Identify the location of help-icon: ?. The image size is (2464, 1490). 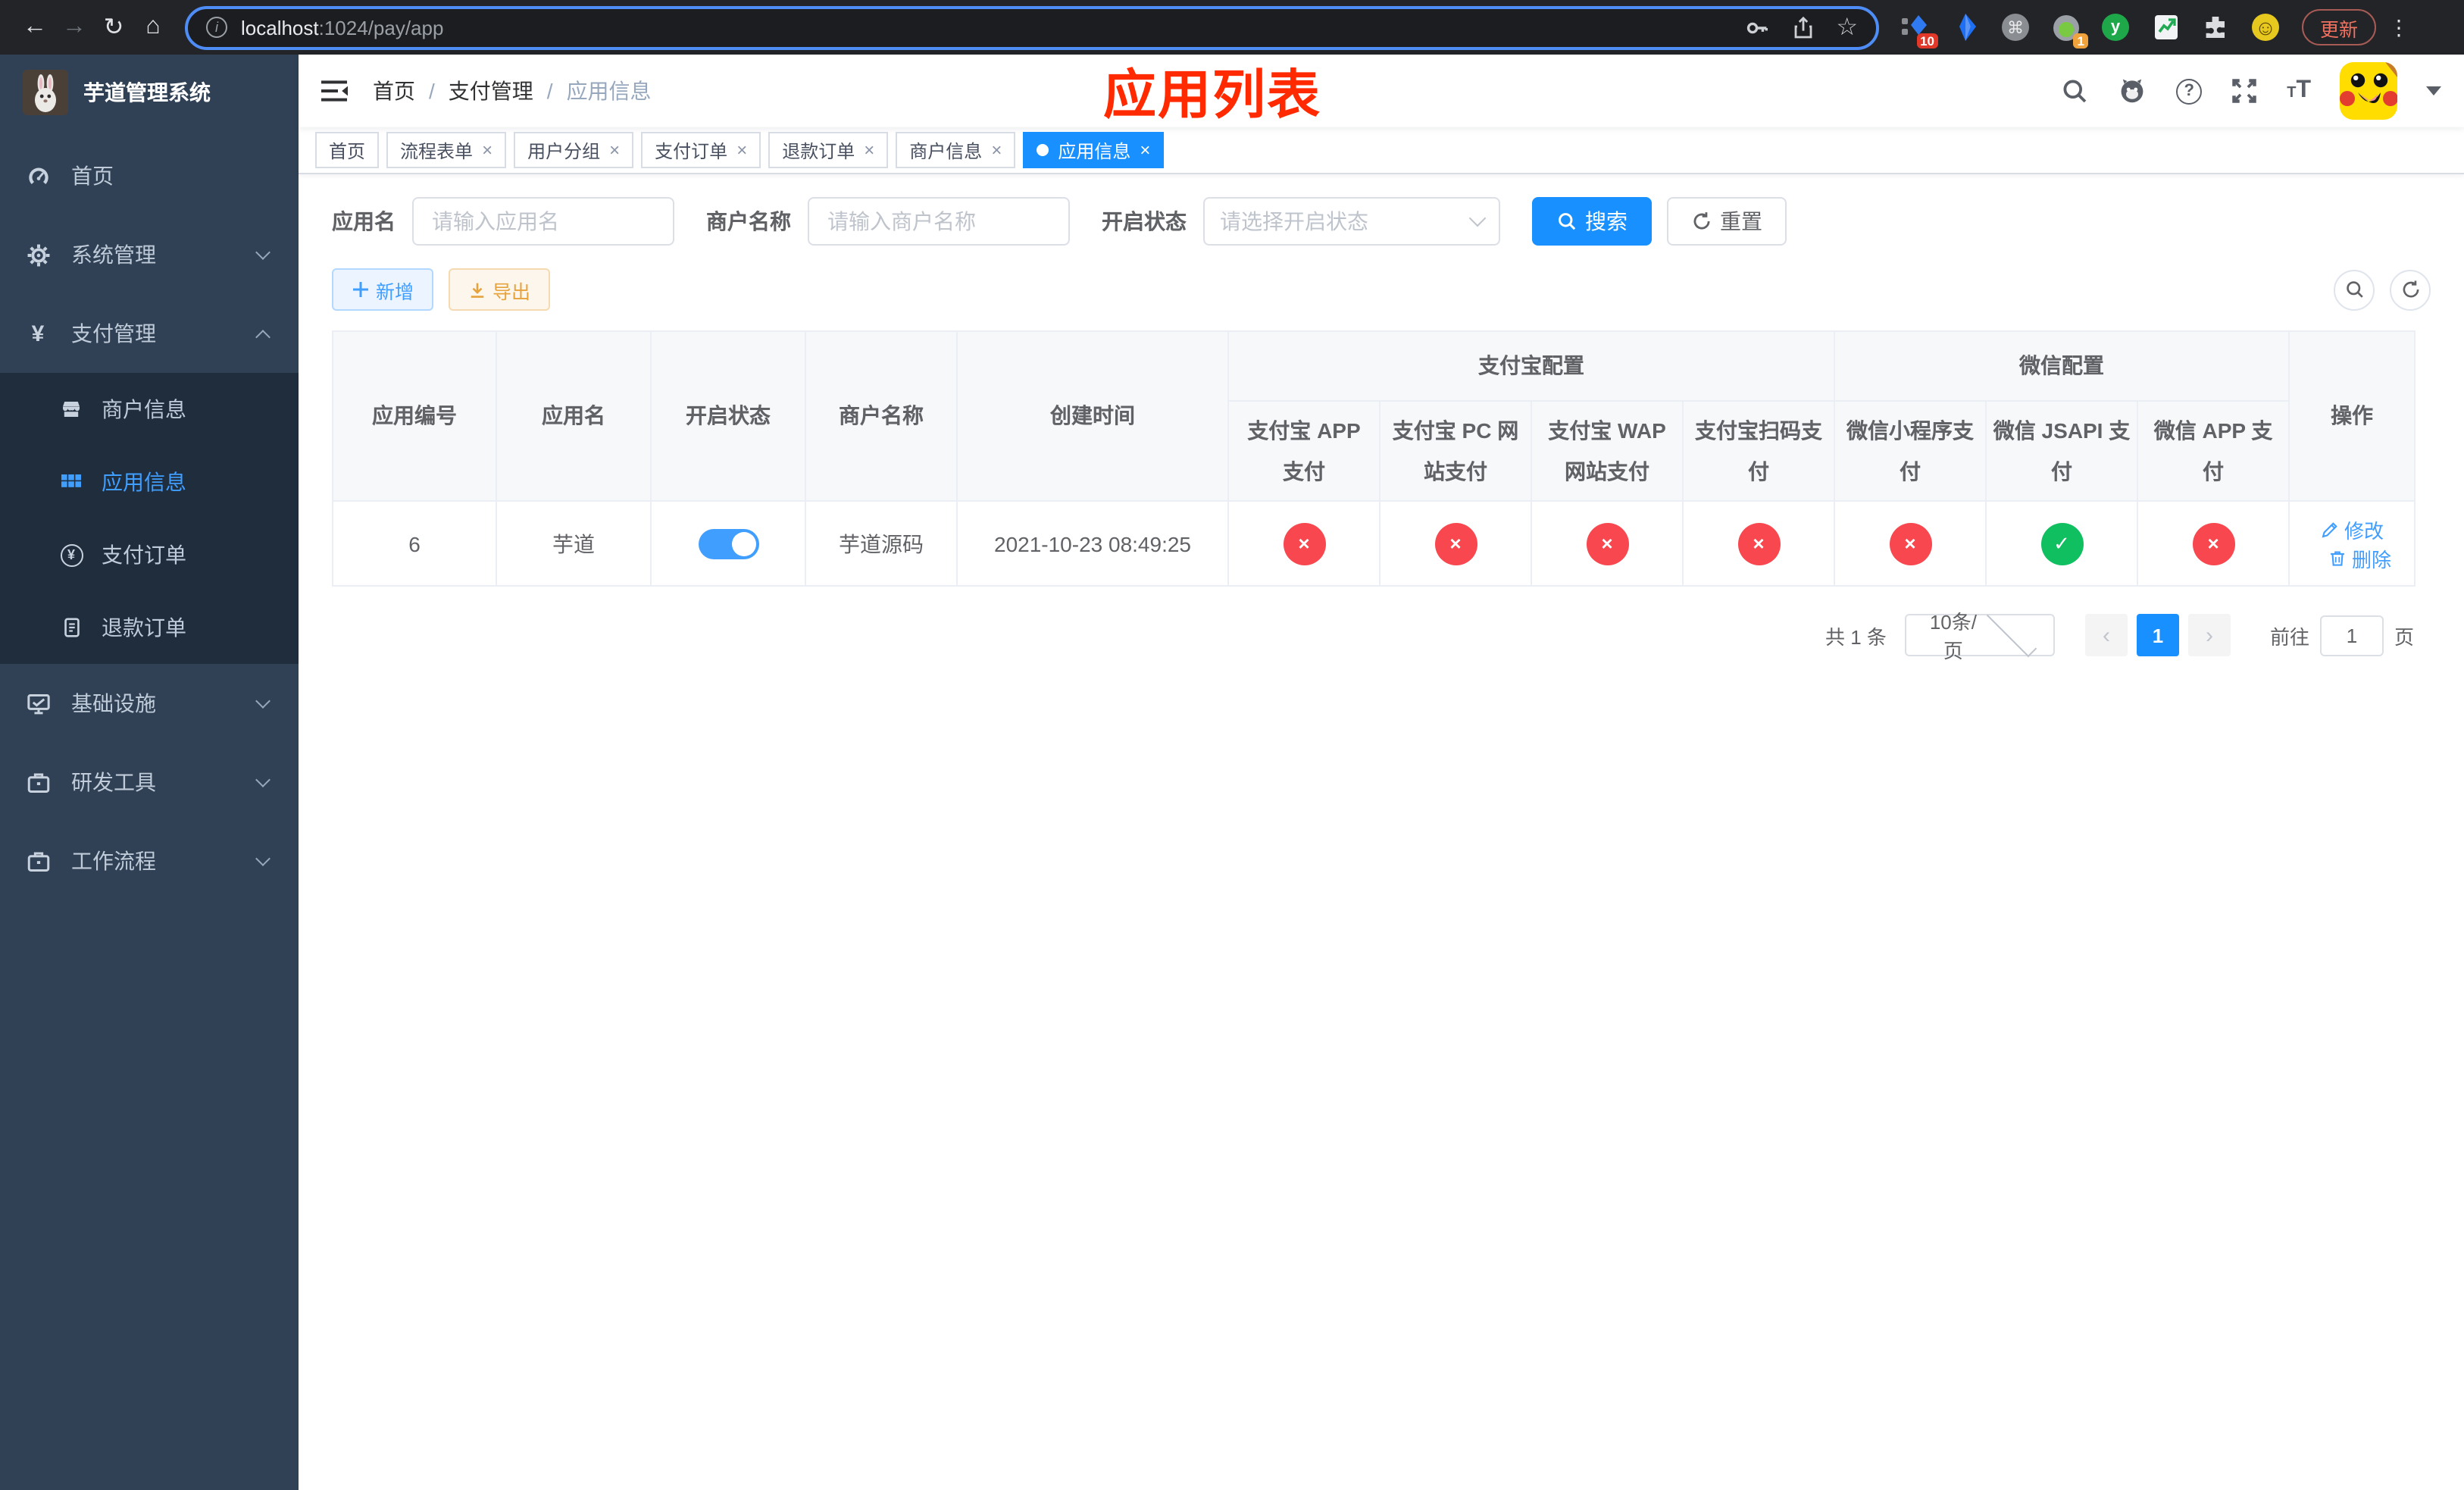
(2189, 91).